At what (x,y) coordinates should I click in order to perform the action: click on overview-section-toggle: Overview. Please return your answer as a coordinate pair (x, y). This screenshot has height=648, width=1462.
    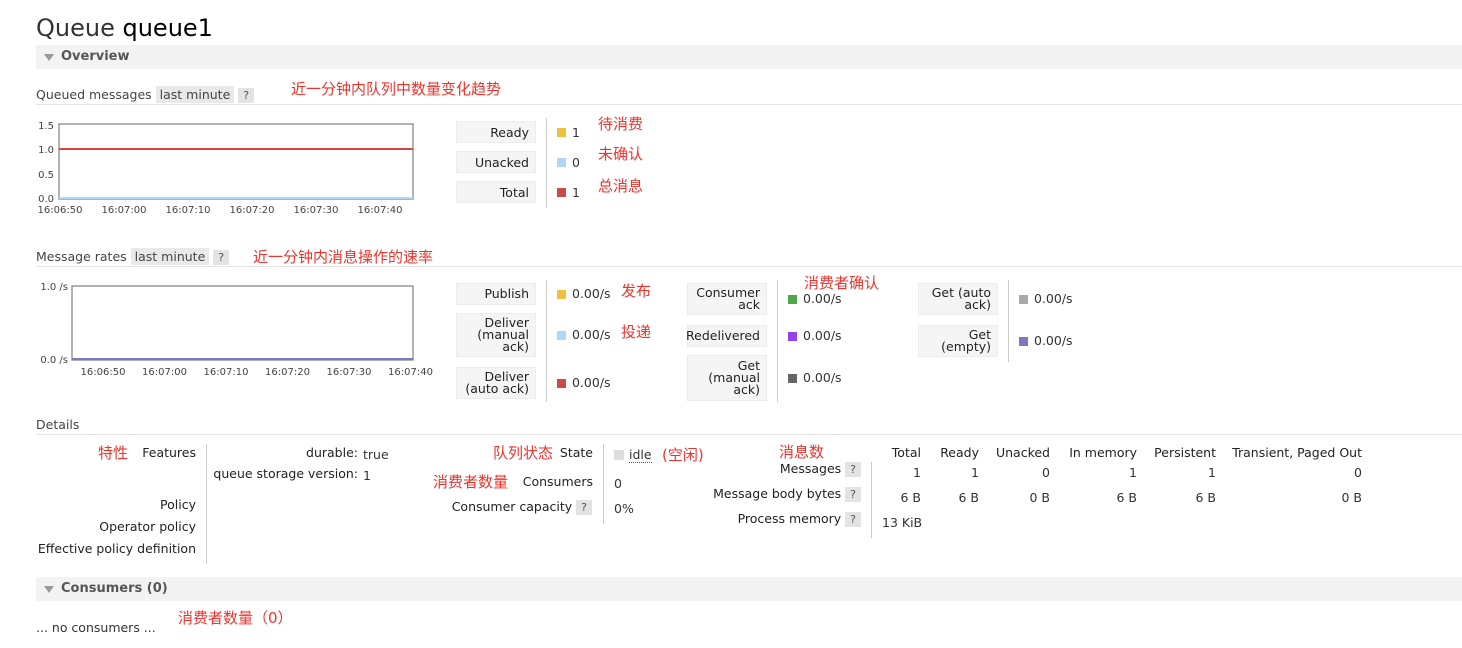
    Looking at the image, I should click on (749, 57).